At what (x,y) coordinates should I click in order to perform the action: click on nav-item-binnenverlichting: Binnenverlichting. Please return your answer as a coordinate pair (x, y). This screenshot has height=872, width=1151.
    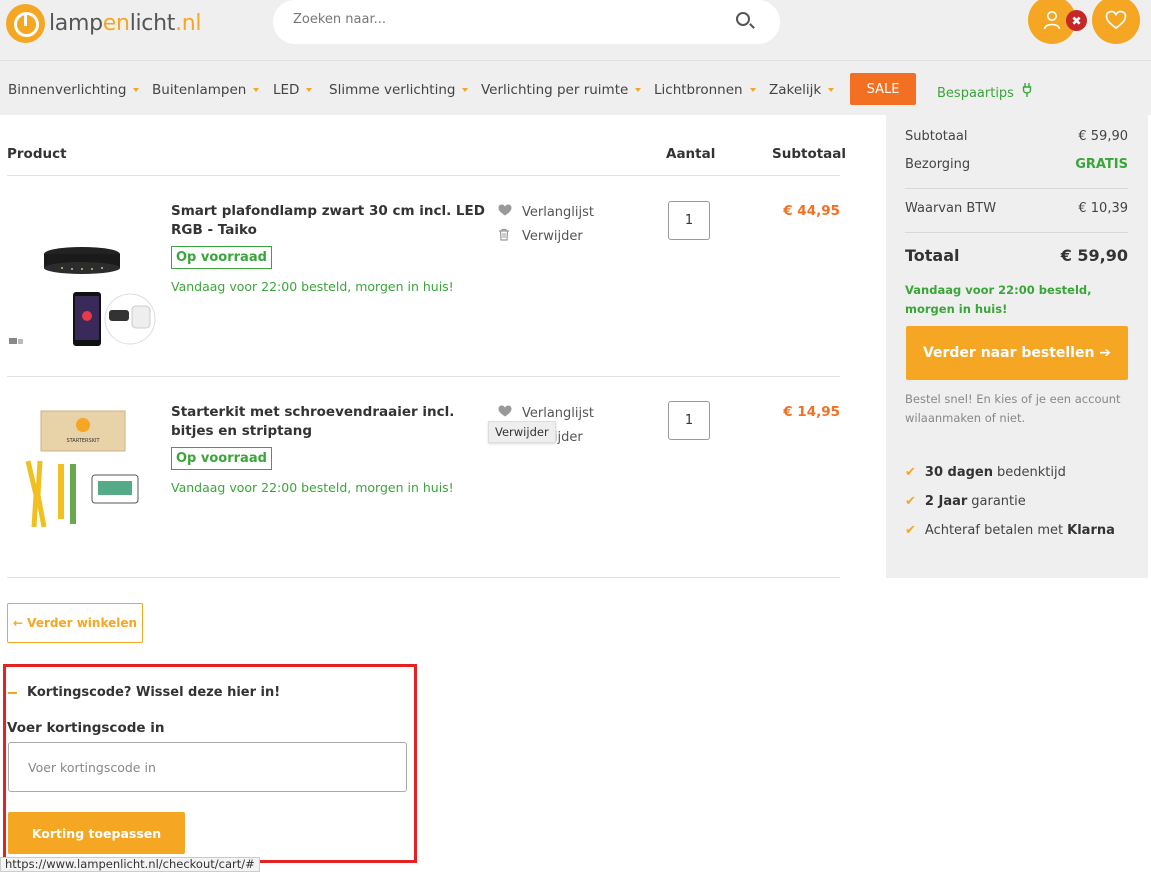
    Looking at the image, I should click on (74, 90).